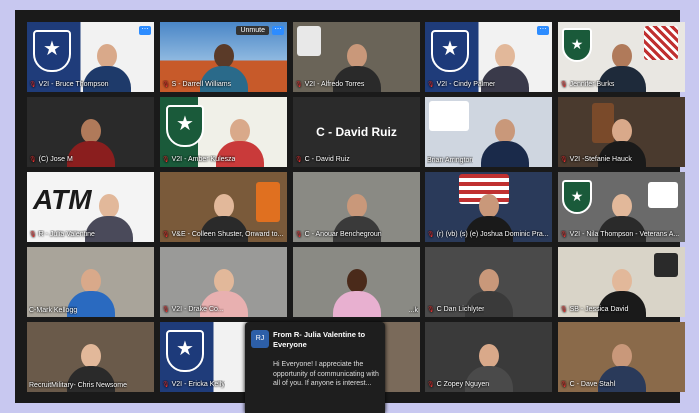  What do you see at coordinates (587, 84) in the screenshot?
I see `participant-name: 🎙 Jennifer Burks` at bounding box center [587, 84].